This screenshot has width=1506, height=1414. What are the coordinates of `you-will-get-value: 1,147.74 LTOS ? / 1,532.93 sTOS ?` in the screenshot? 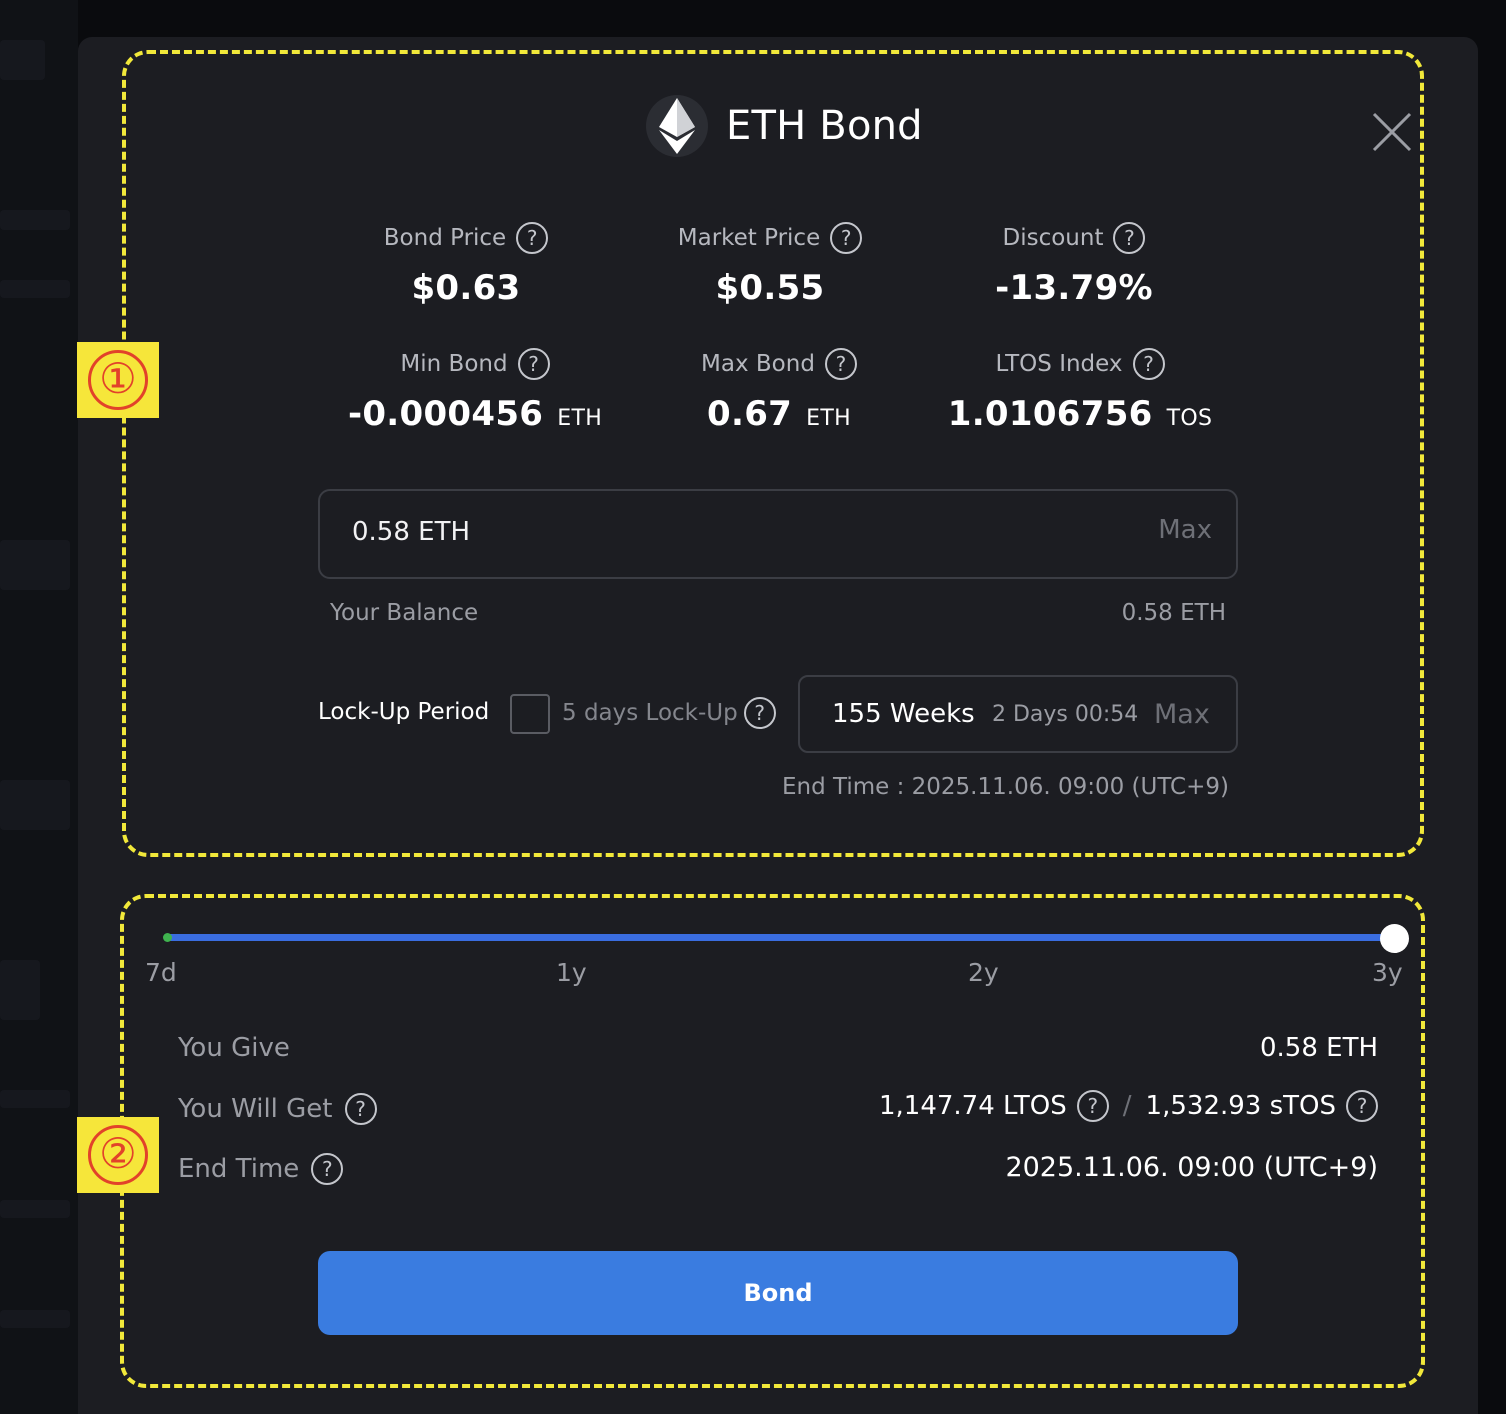 It's located at (1128, 1106).